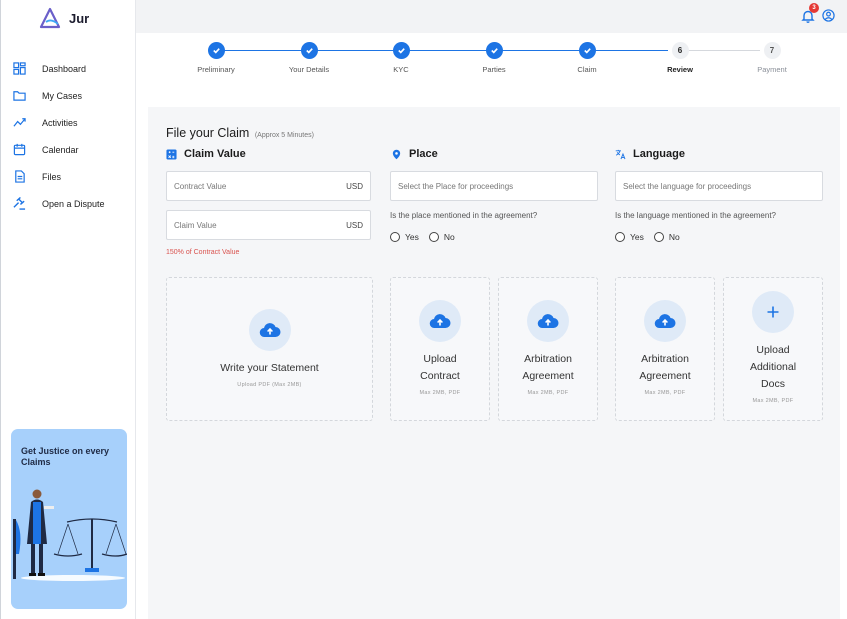 Image resolution: width=847 pixels, height=619 pixels. What do you see at coordinates (19, 123) in the screenshot?
I see `activity-icon` at bounding box center [19, 123].